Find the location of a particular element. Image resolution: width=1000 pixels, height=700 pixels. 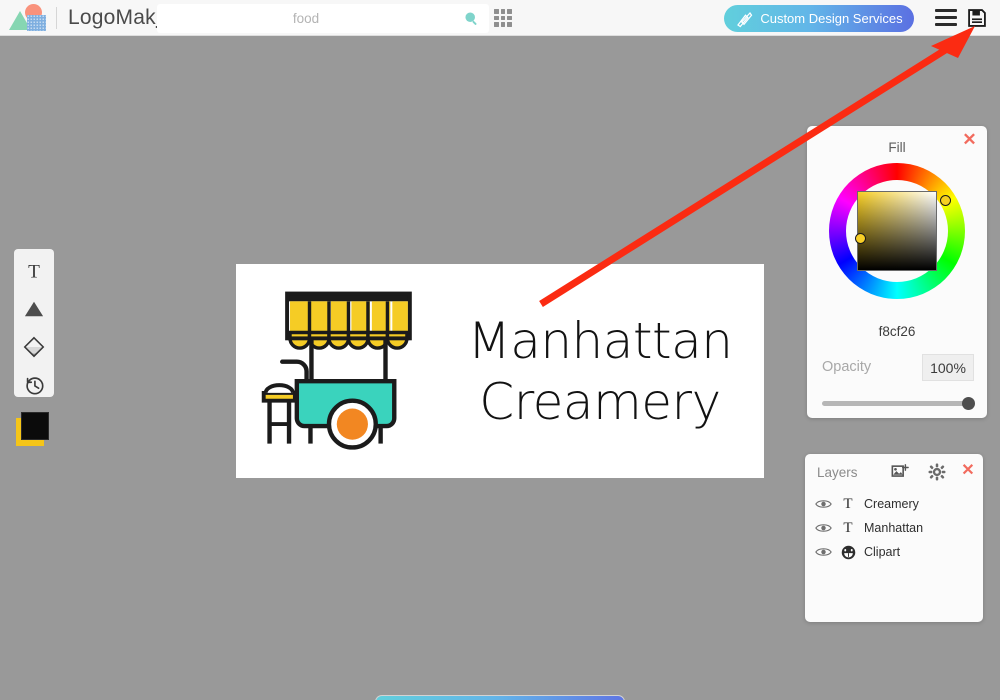

hamburger-menu-icon is located at coordinates (946, 17).